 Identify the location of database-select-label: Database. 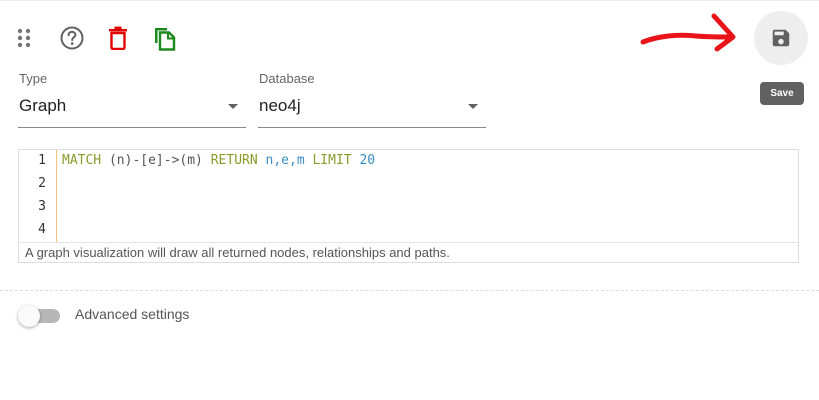
(287, 78).